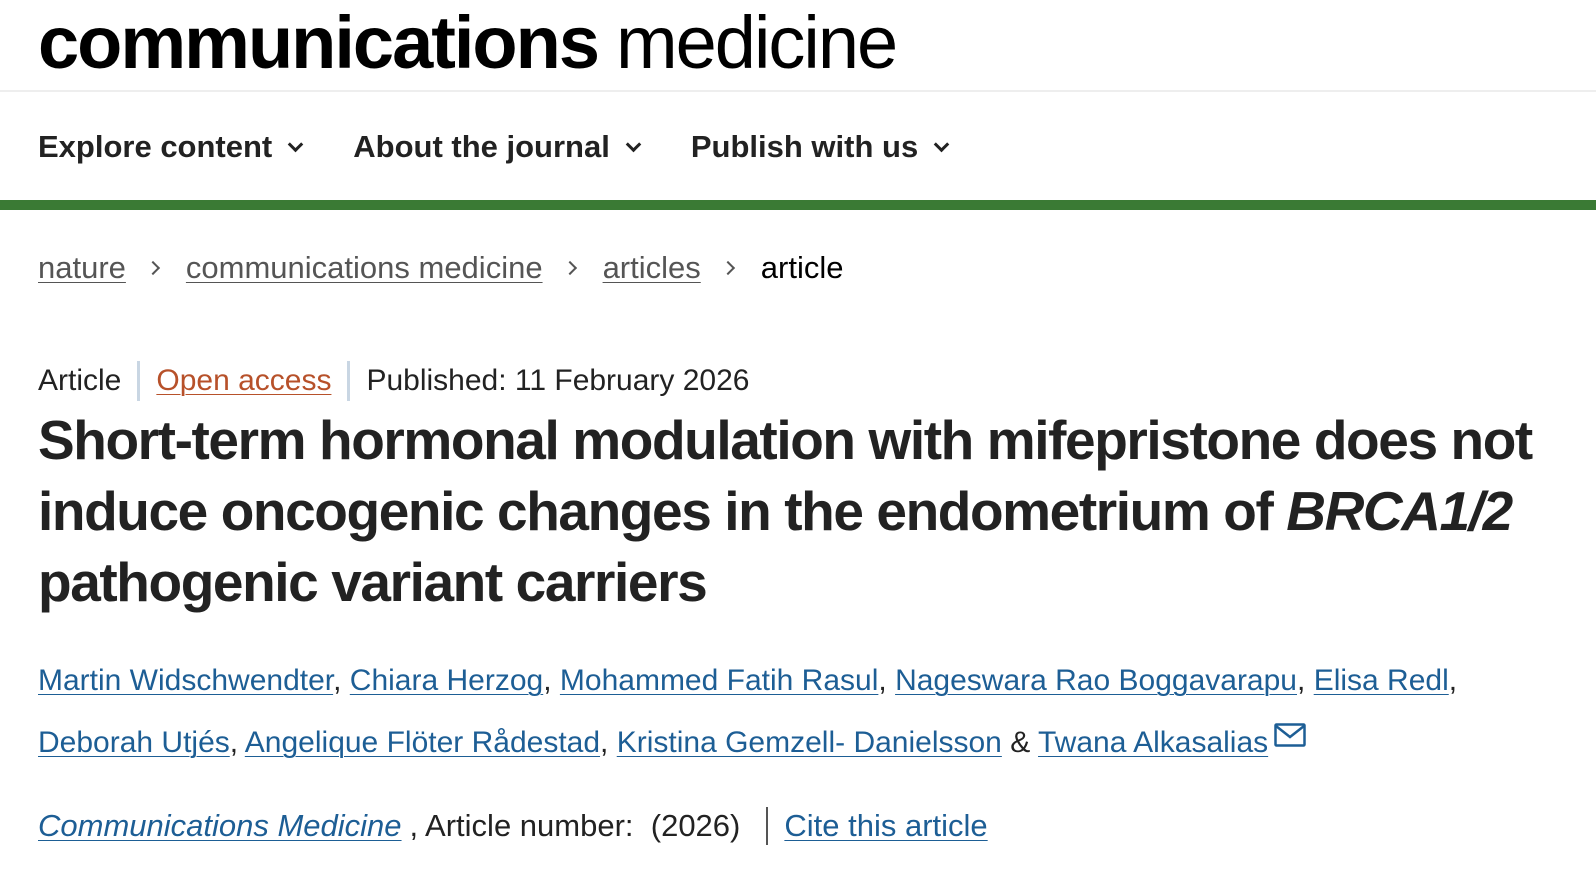 The height and width of the screenshot is (896, 1596). What do you see at coordinates (652, 268) in the screenshot?
I see `breadcrumb-articles: articles` at bounding box center [652, 268].